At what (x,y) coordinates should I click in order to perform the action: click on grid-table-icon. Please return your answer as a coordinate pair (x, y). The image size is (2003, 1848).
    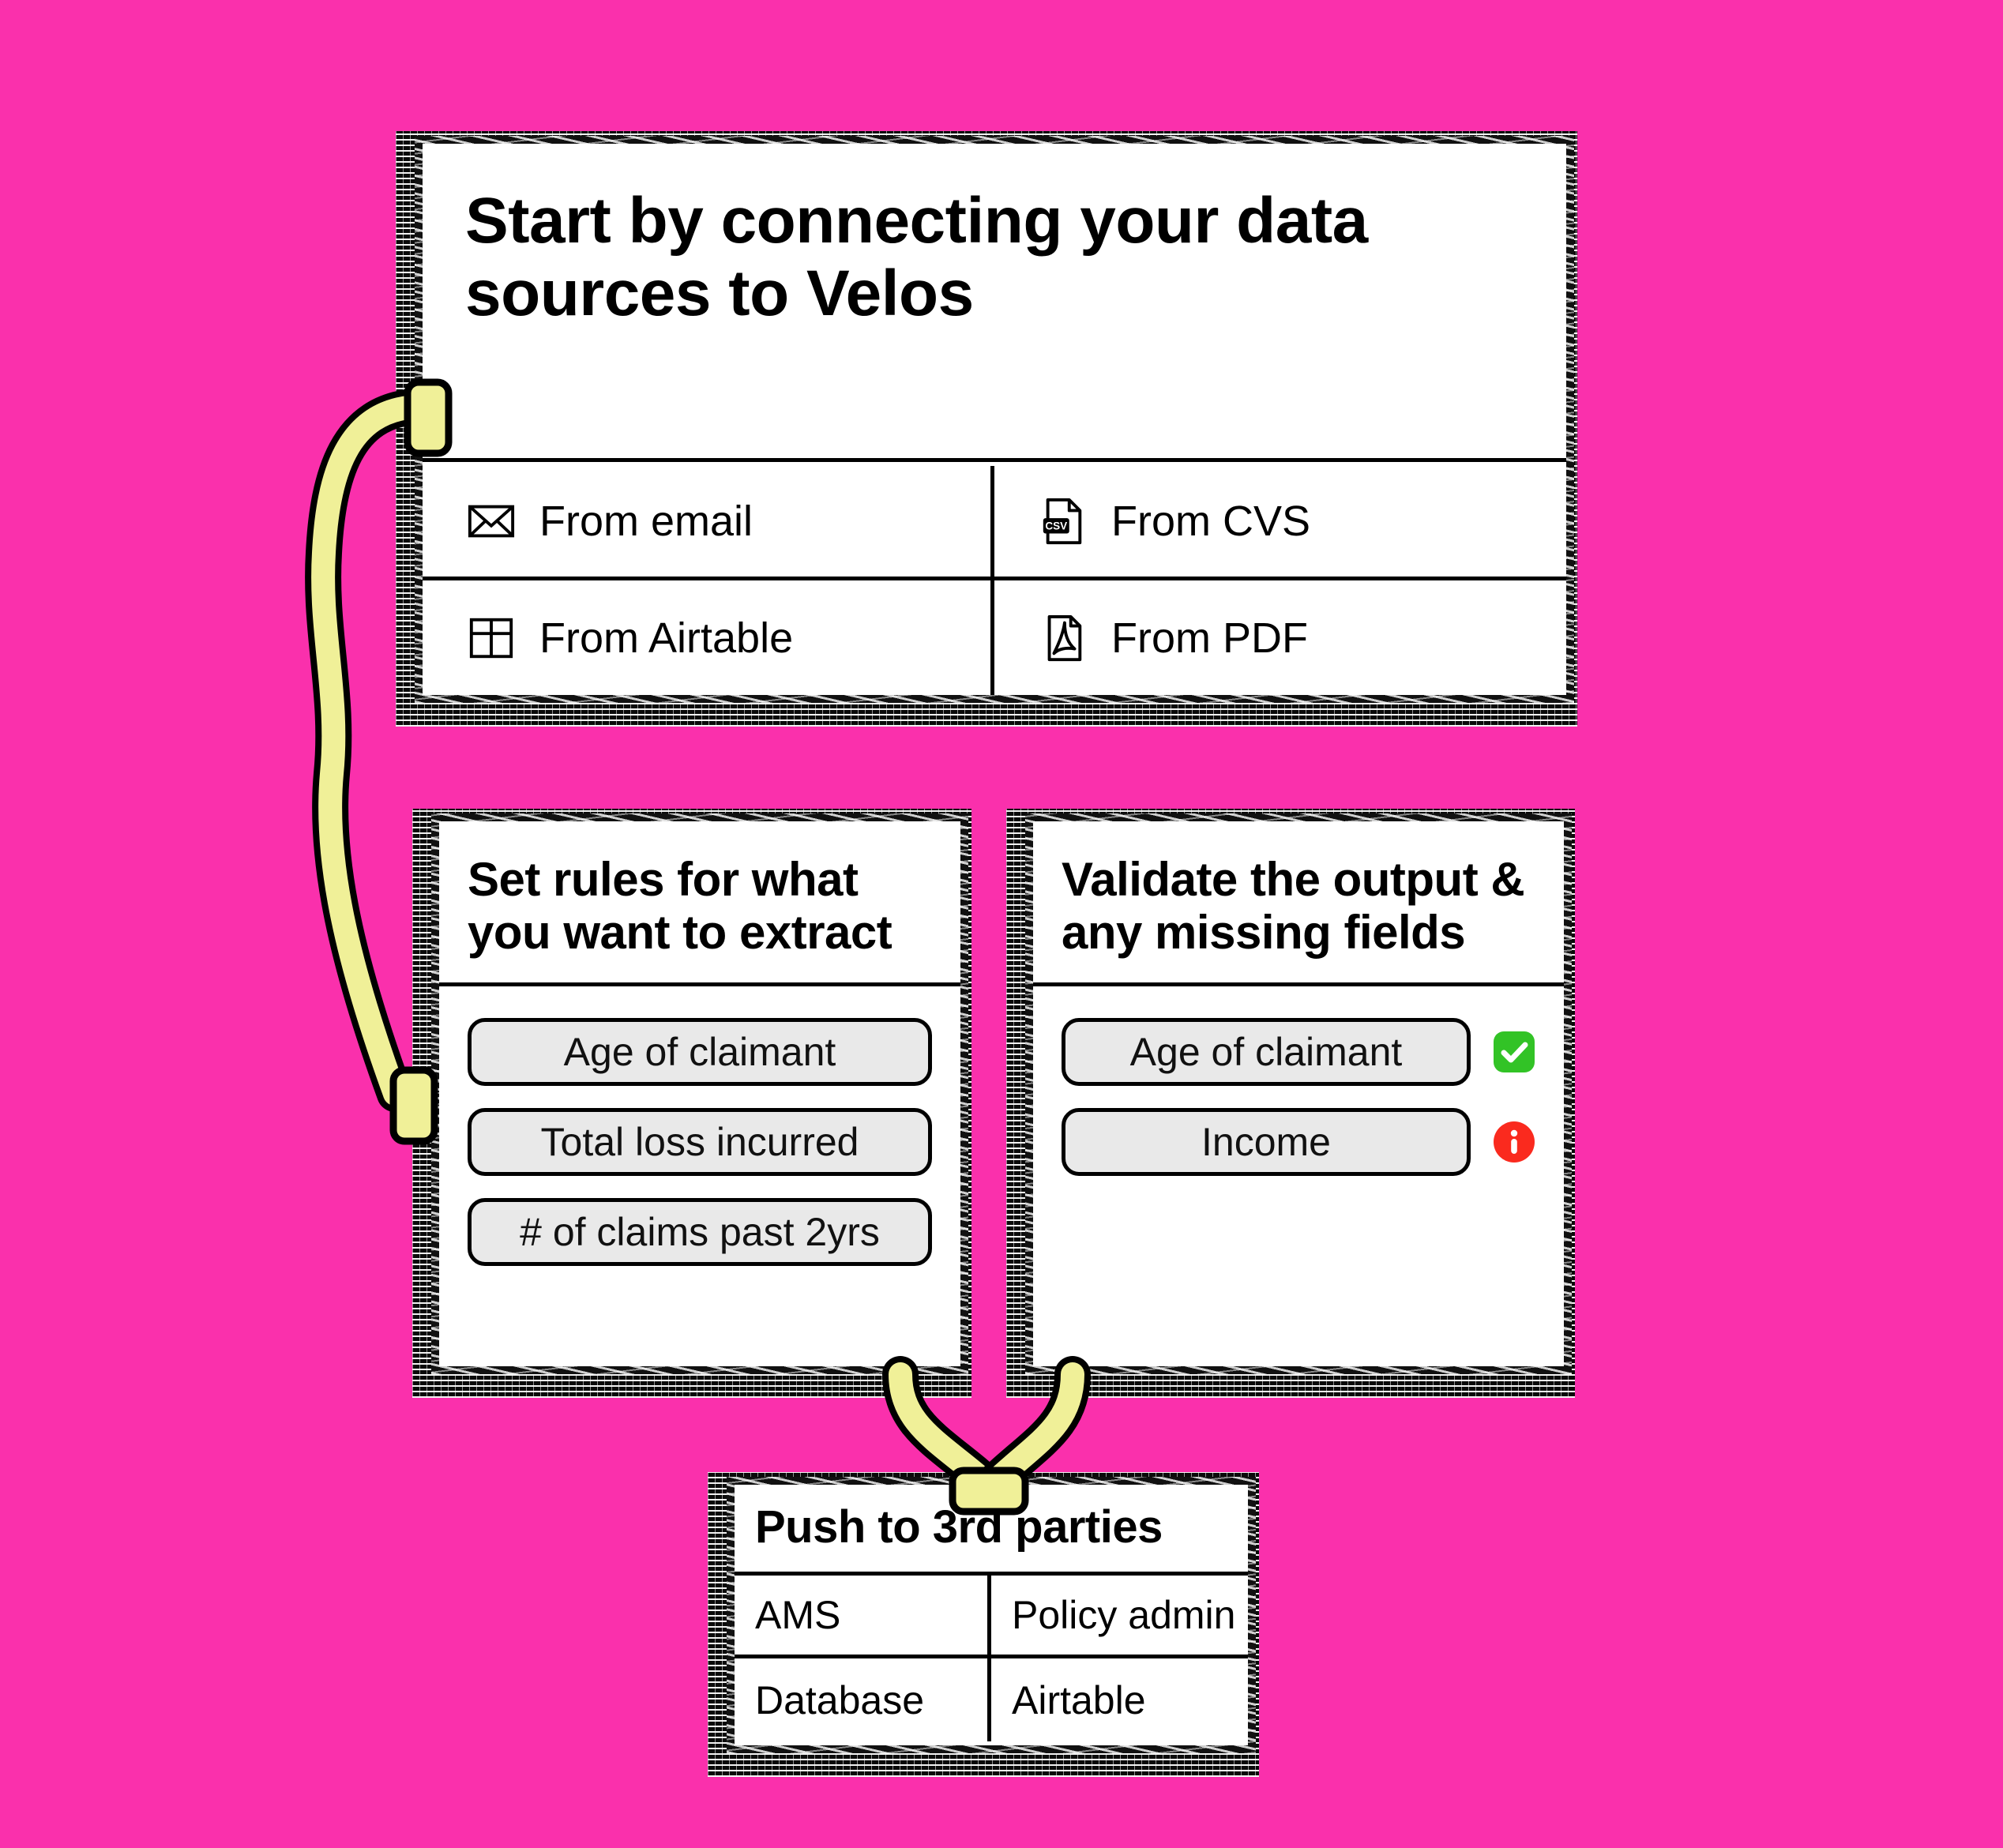
    Looking at the image, I should click on (491, 638).